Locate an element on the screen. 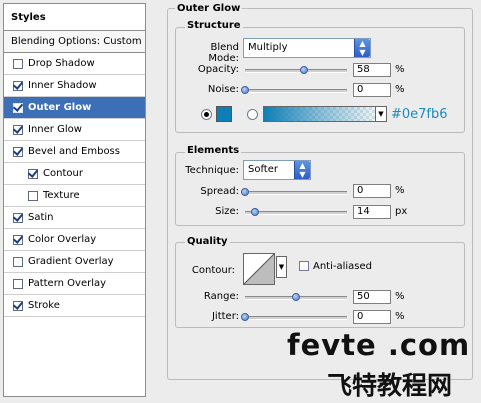  range-slider-thumb is located at coordinates (296, 297).